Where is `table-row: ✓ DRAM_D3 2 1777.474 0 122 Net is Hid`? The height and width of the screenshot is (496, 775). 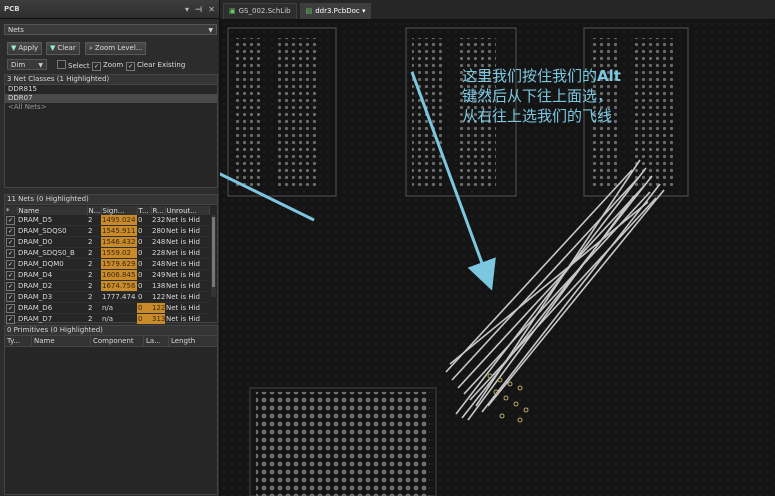
table-row: ✓ DRAM_D3 2 1777.474 0 122 Net is Hid is located at coordinates (107, 297).